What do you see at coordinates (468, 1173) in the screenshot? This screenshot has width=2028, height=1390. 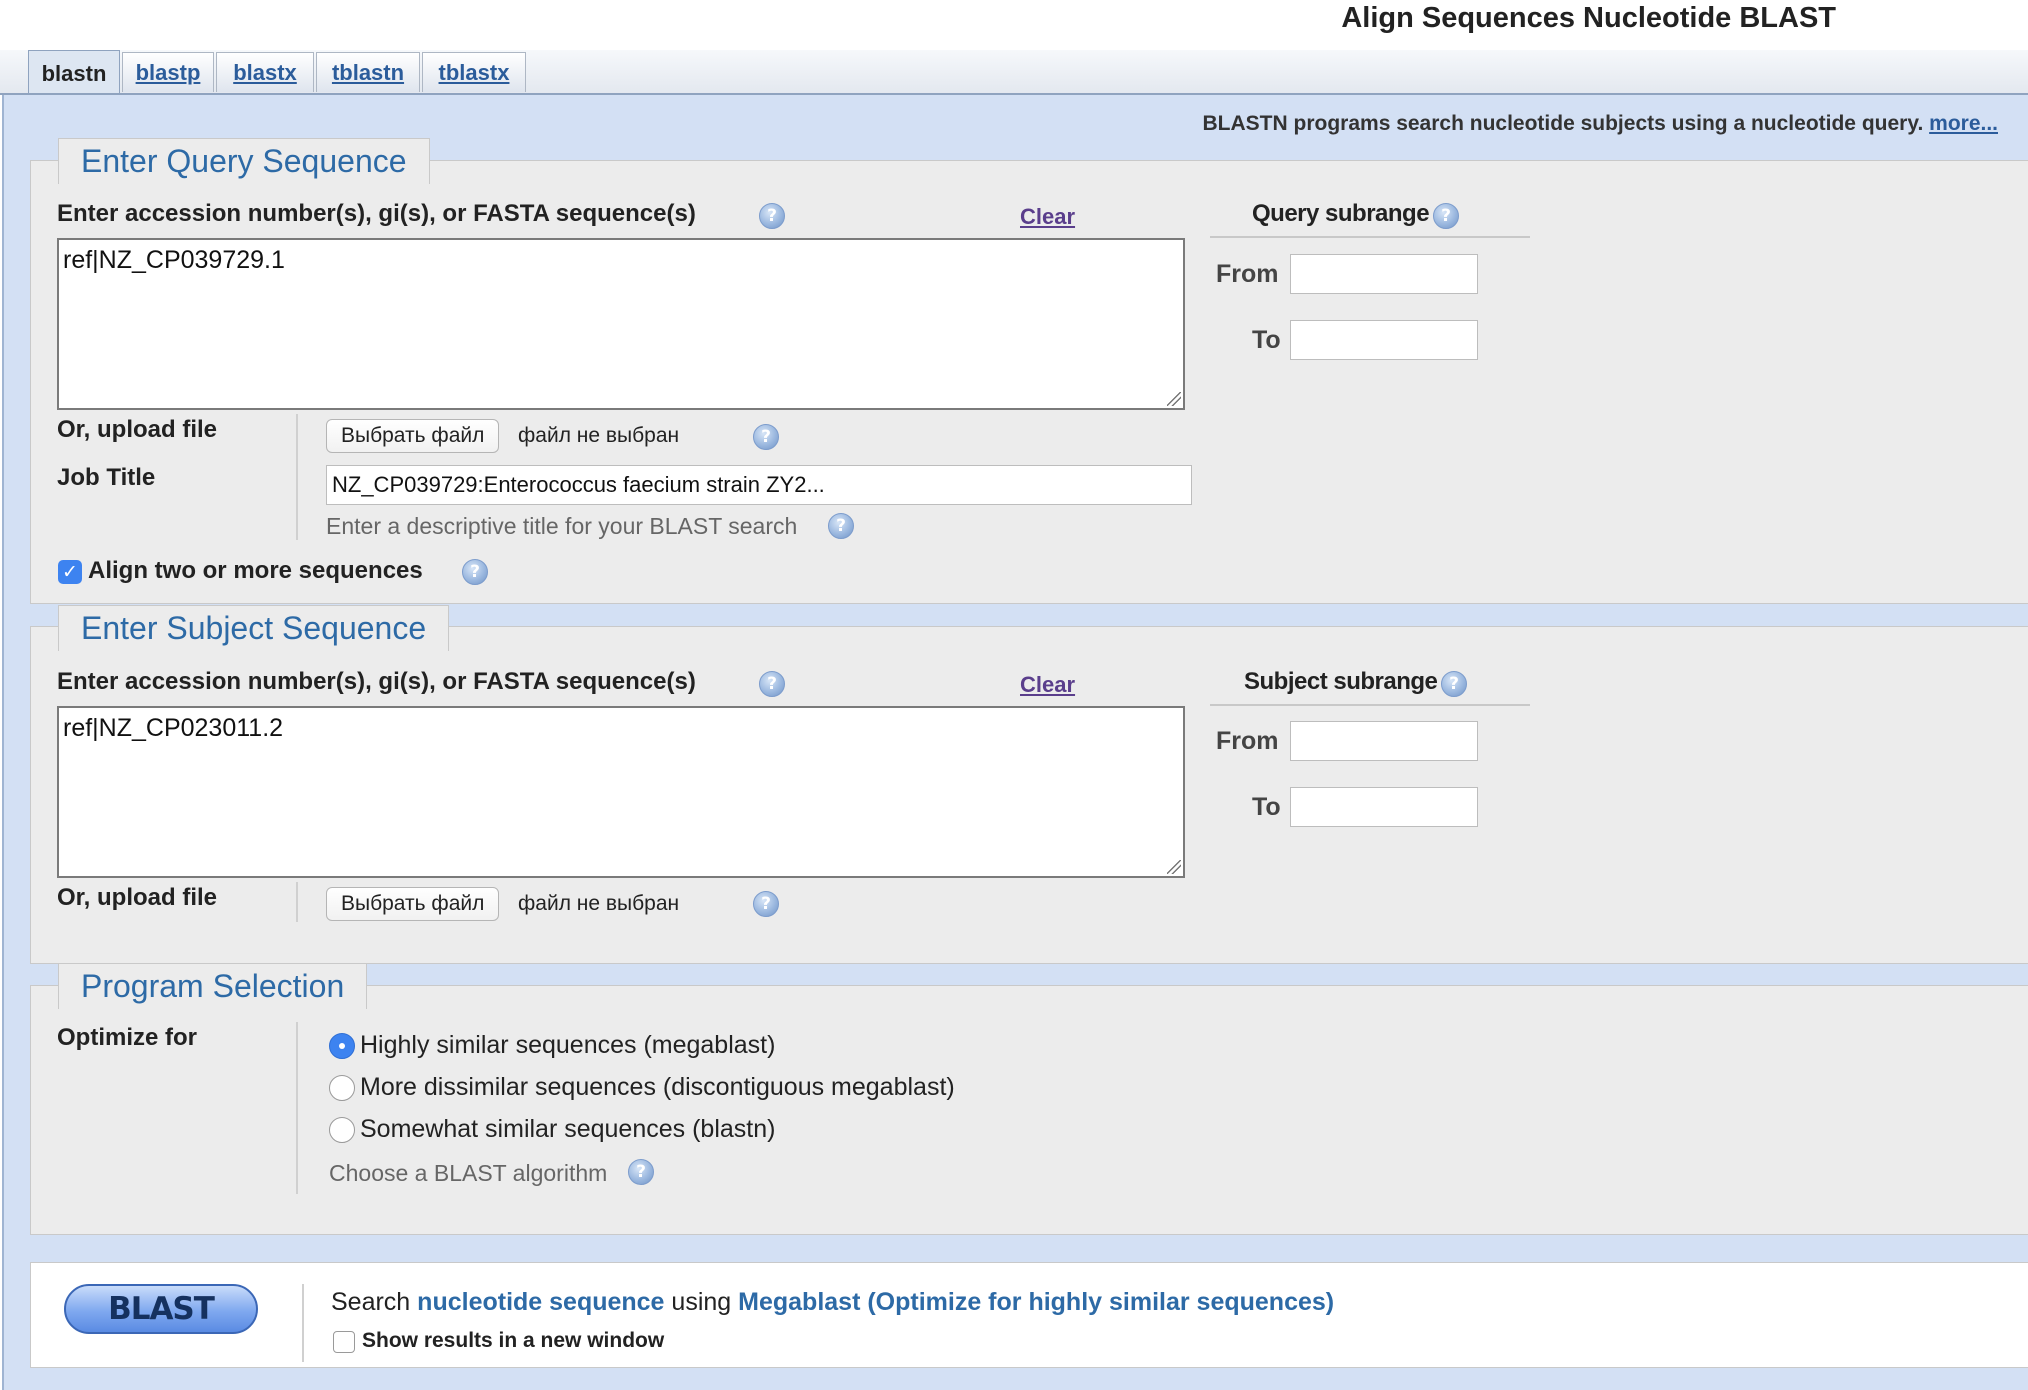 I see `algorithm-hint: Choose a BLAST algorithm` at bounding box center [468, 1173].